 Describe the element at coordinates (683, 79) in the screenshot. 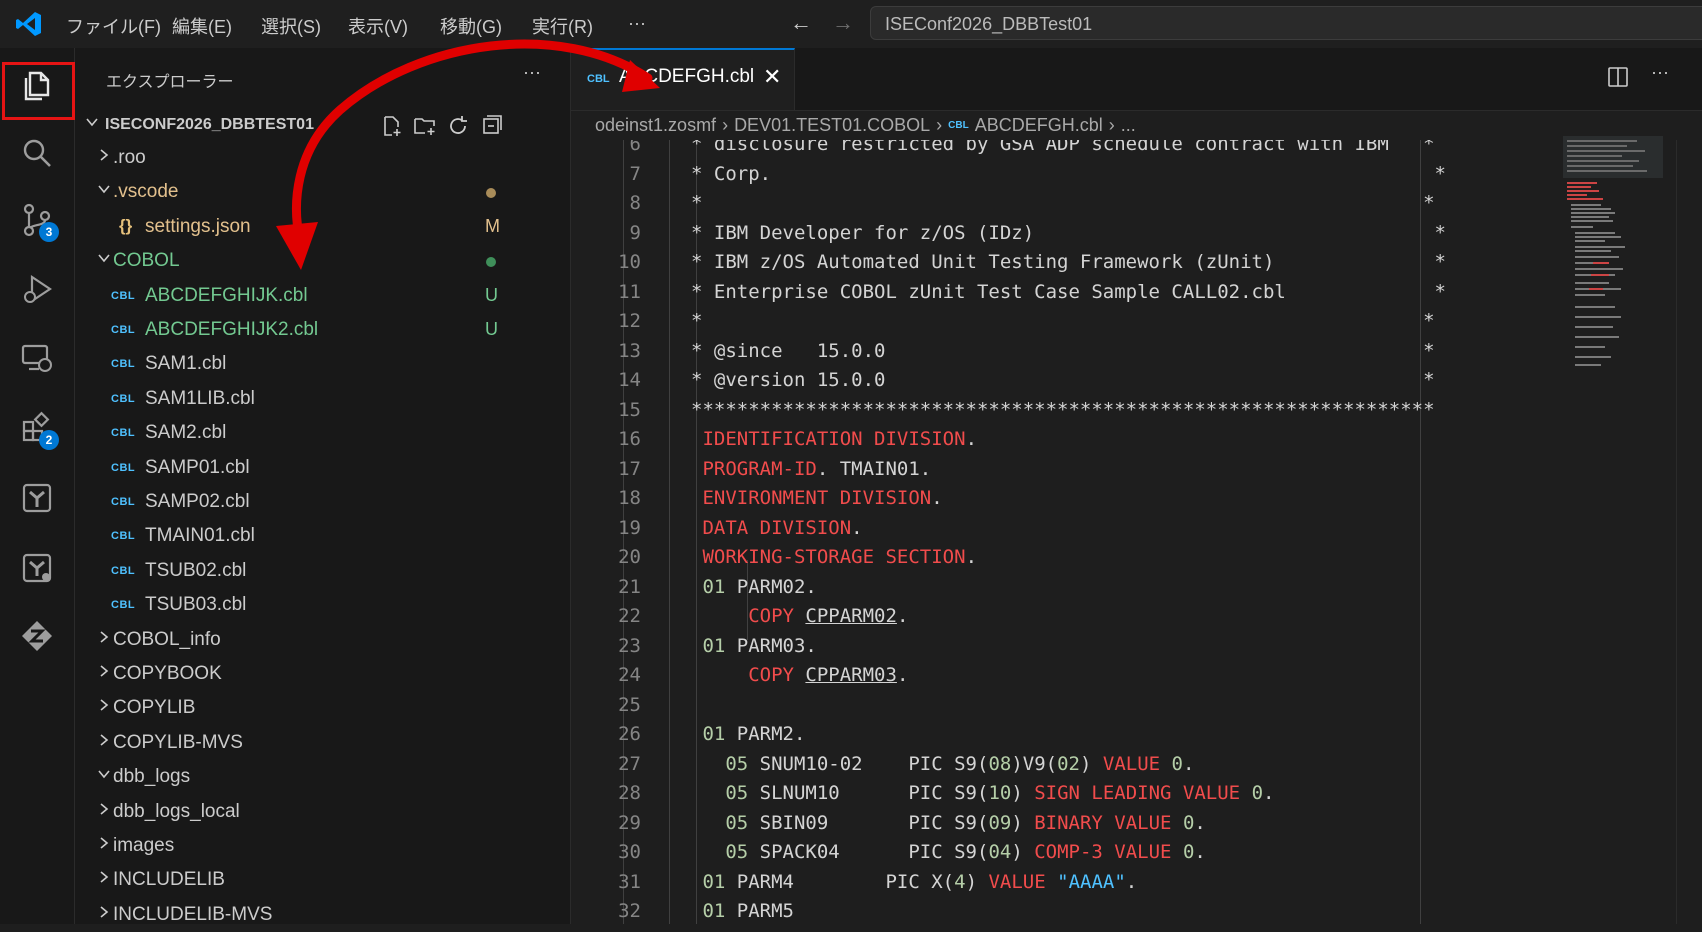

I see `editor-tab: CBL ABCDEFGH.cbl ✕` at that location.